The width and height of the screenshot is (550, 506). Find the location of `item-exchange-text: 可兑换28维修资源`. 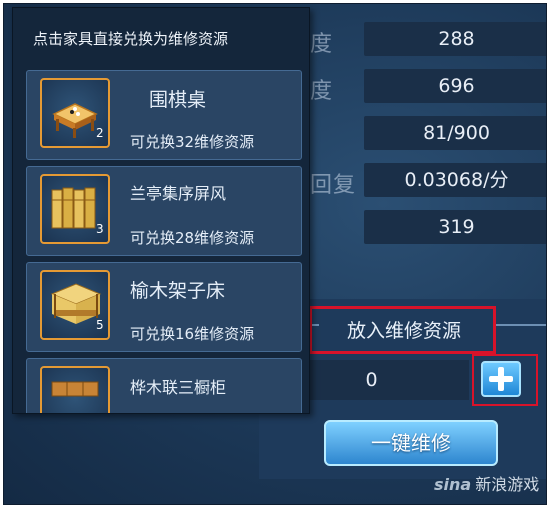

item-exchange-text: 可兑换28维修资源 is located at coordinates (192, 238).